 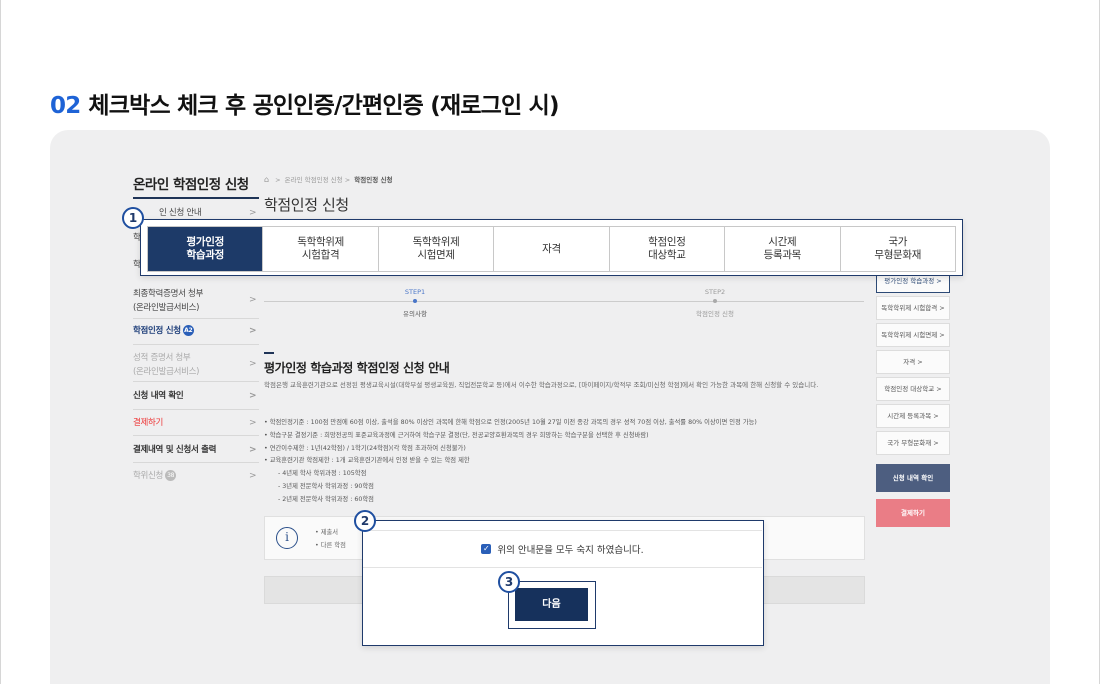 What do you see at coordinates (913, 389) in the screenshot?
I see `quick-link-target-school: 학점인정 대상학교 >` at bounding box center [913, 389].